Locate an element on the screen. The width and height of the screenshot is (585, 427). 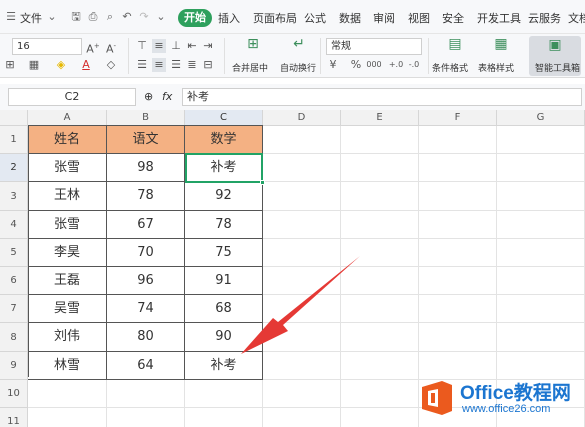
table-cell: 80 is located at coordinates (146, 337).